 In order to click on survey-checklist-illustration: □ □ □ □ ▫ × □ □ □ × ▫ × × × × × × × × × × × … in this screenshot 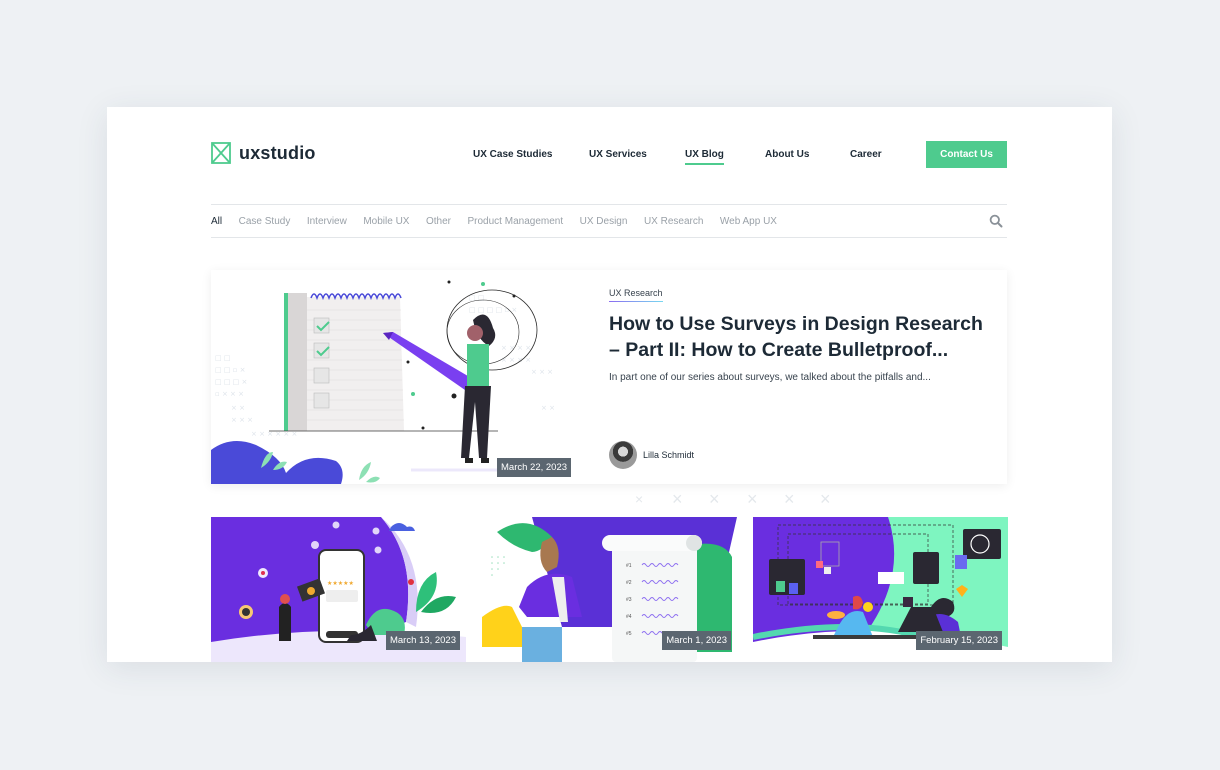, I will do `click(391, 382)`.